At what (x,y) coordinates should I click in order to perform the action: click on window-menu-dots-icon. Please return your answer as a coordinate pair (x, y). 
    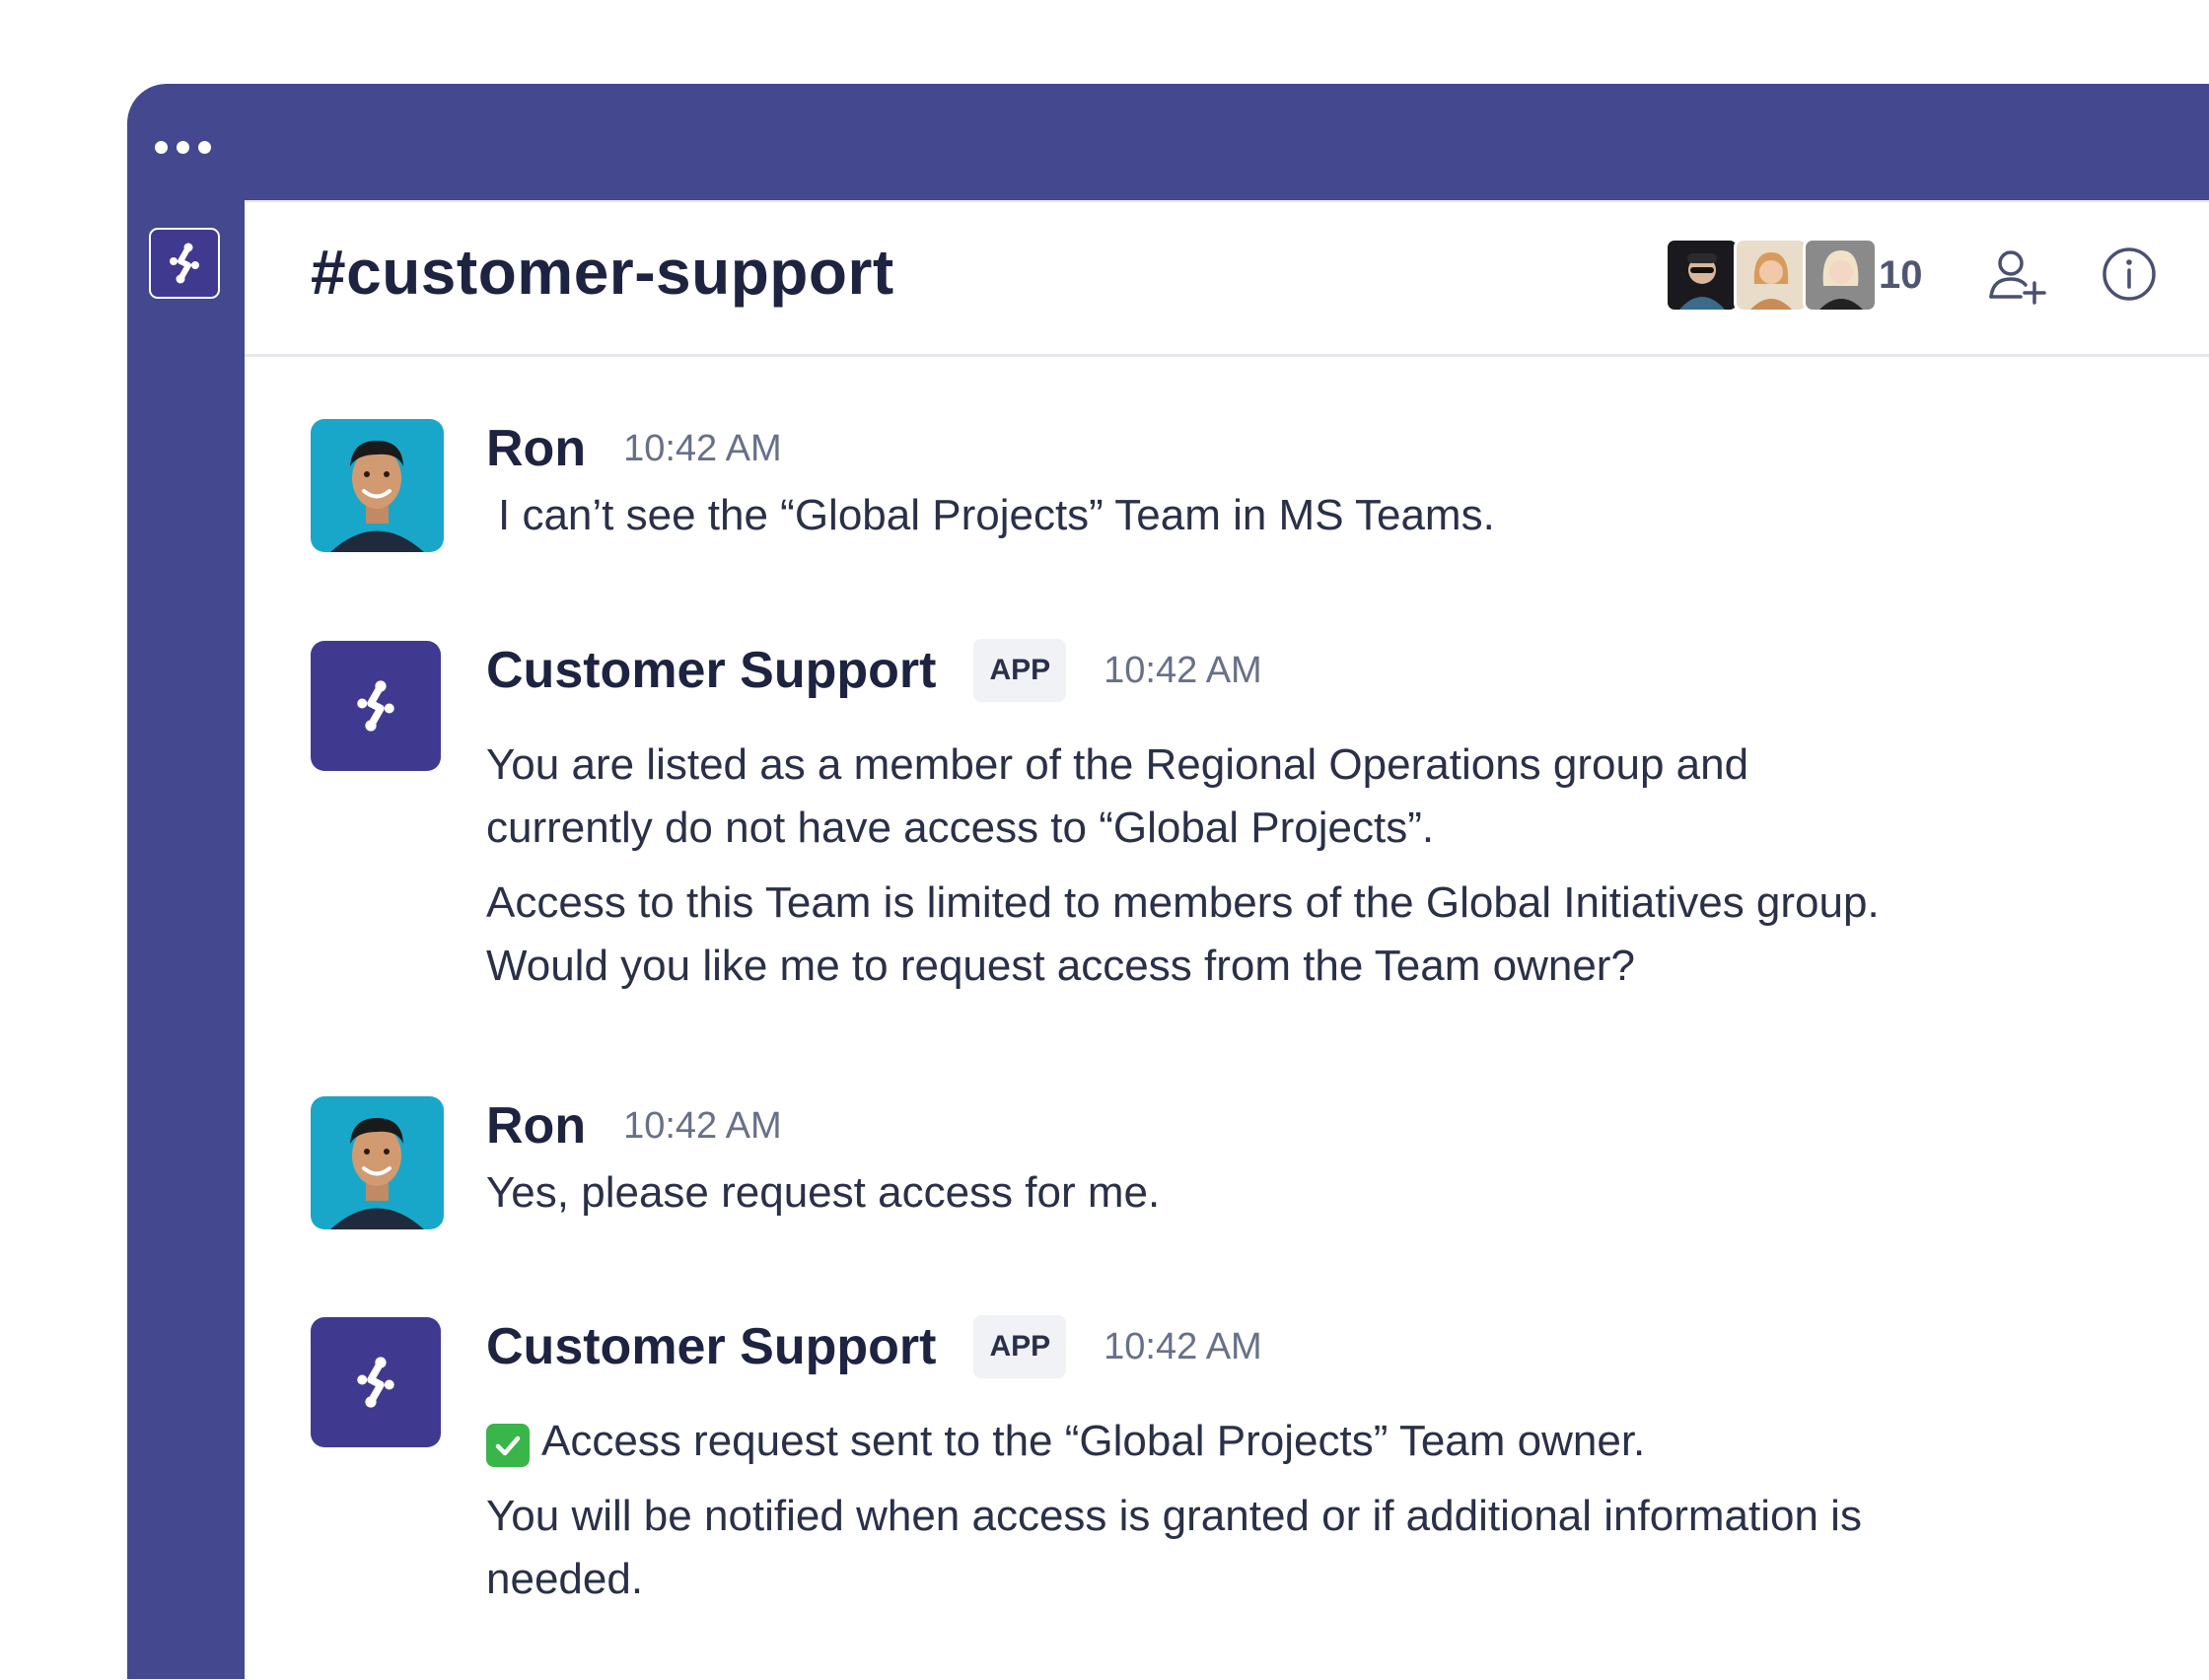
    Looking at the image, I should click on (183, 147).